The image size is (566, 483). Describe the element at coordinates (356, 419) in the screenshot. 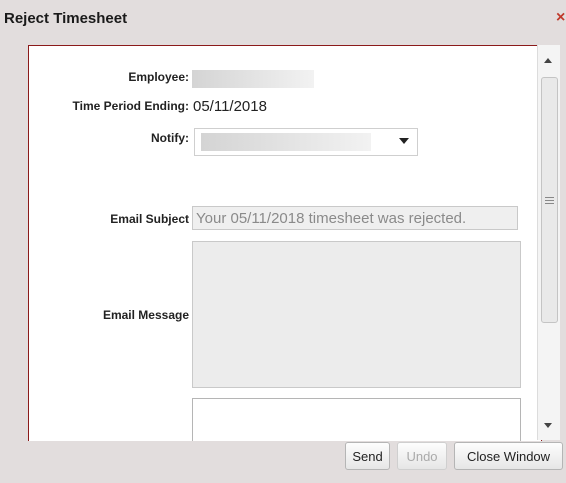

I see `comment-field` at that location.